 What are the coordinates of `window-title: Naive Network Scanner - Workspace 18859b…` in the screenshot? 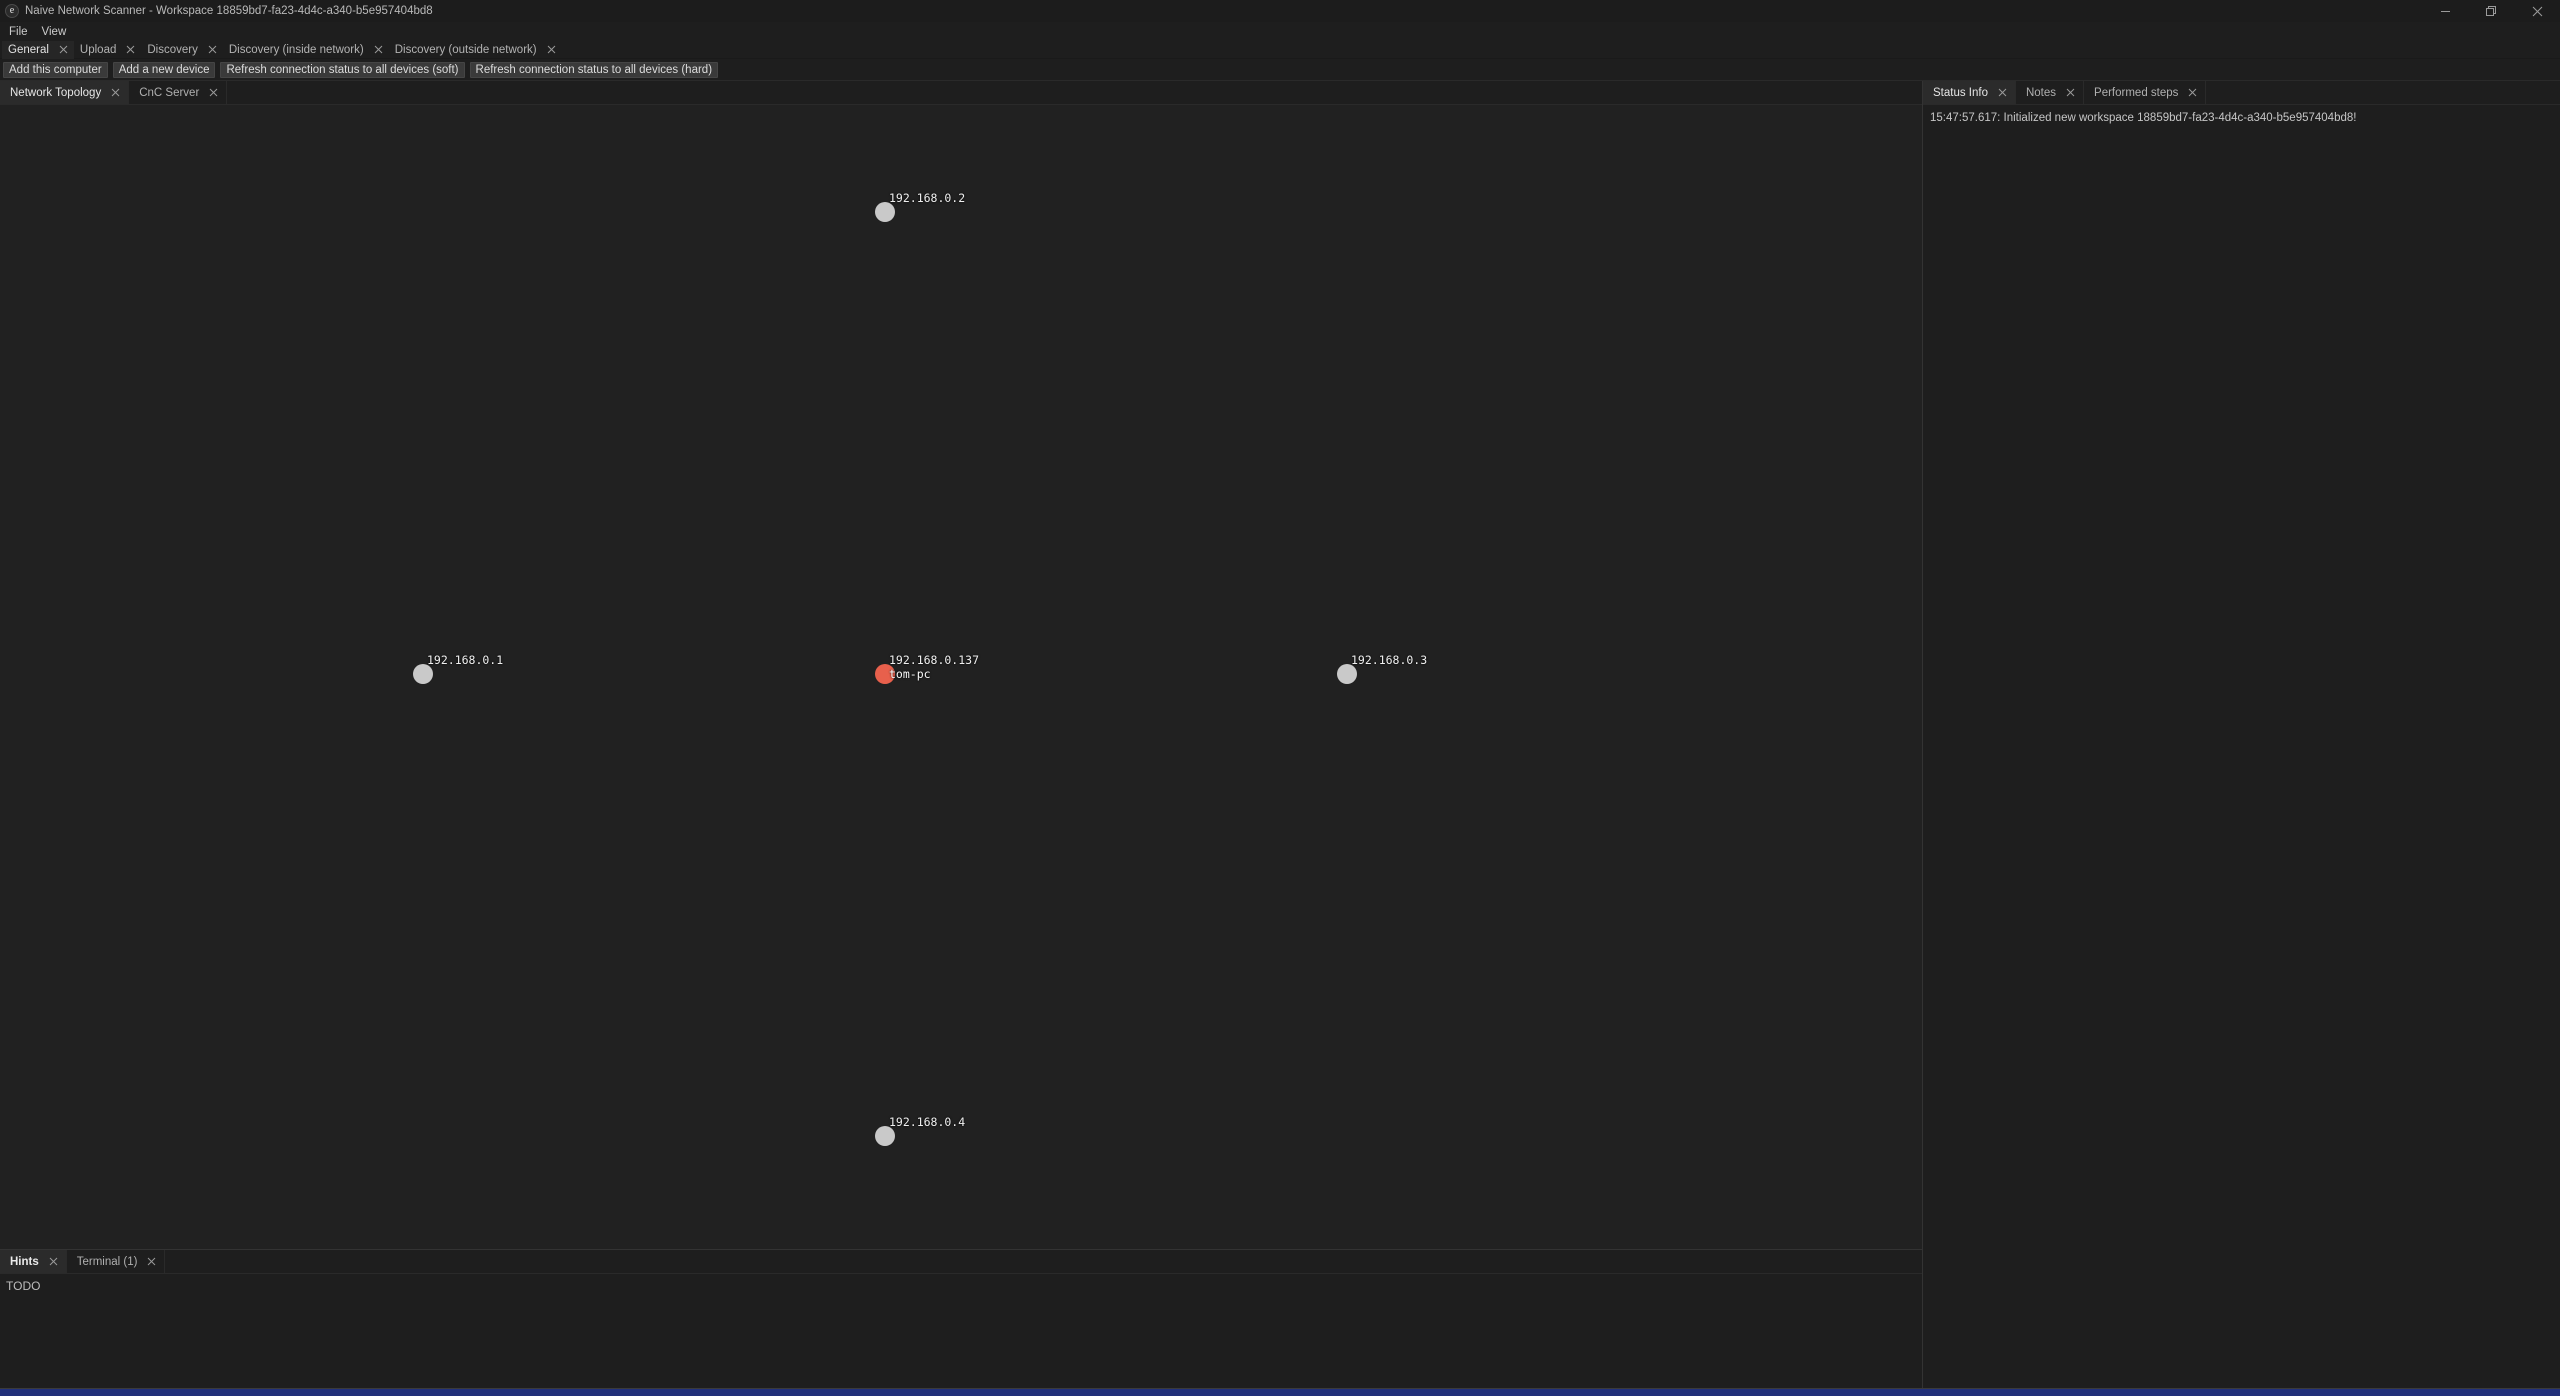 It's located at (229, 11).